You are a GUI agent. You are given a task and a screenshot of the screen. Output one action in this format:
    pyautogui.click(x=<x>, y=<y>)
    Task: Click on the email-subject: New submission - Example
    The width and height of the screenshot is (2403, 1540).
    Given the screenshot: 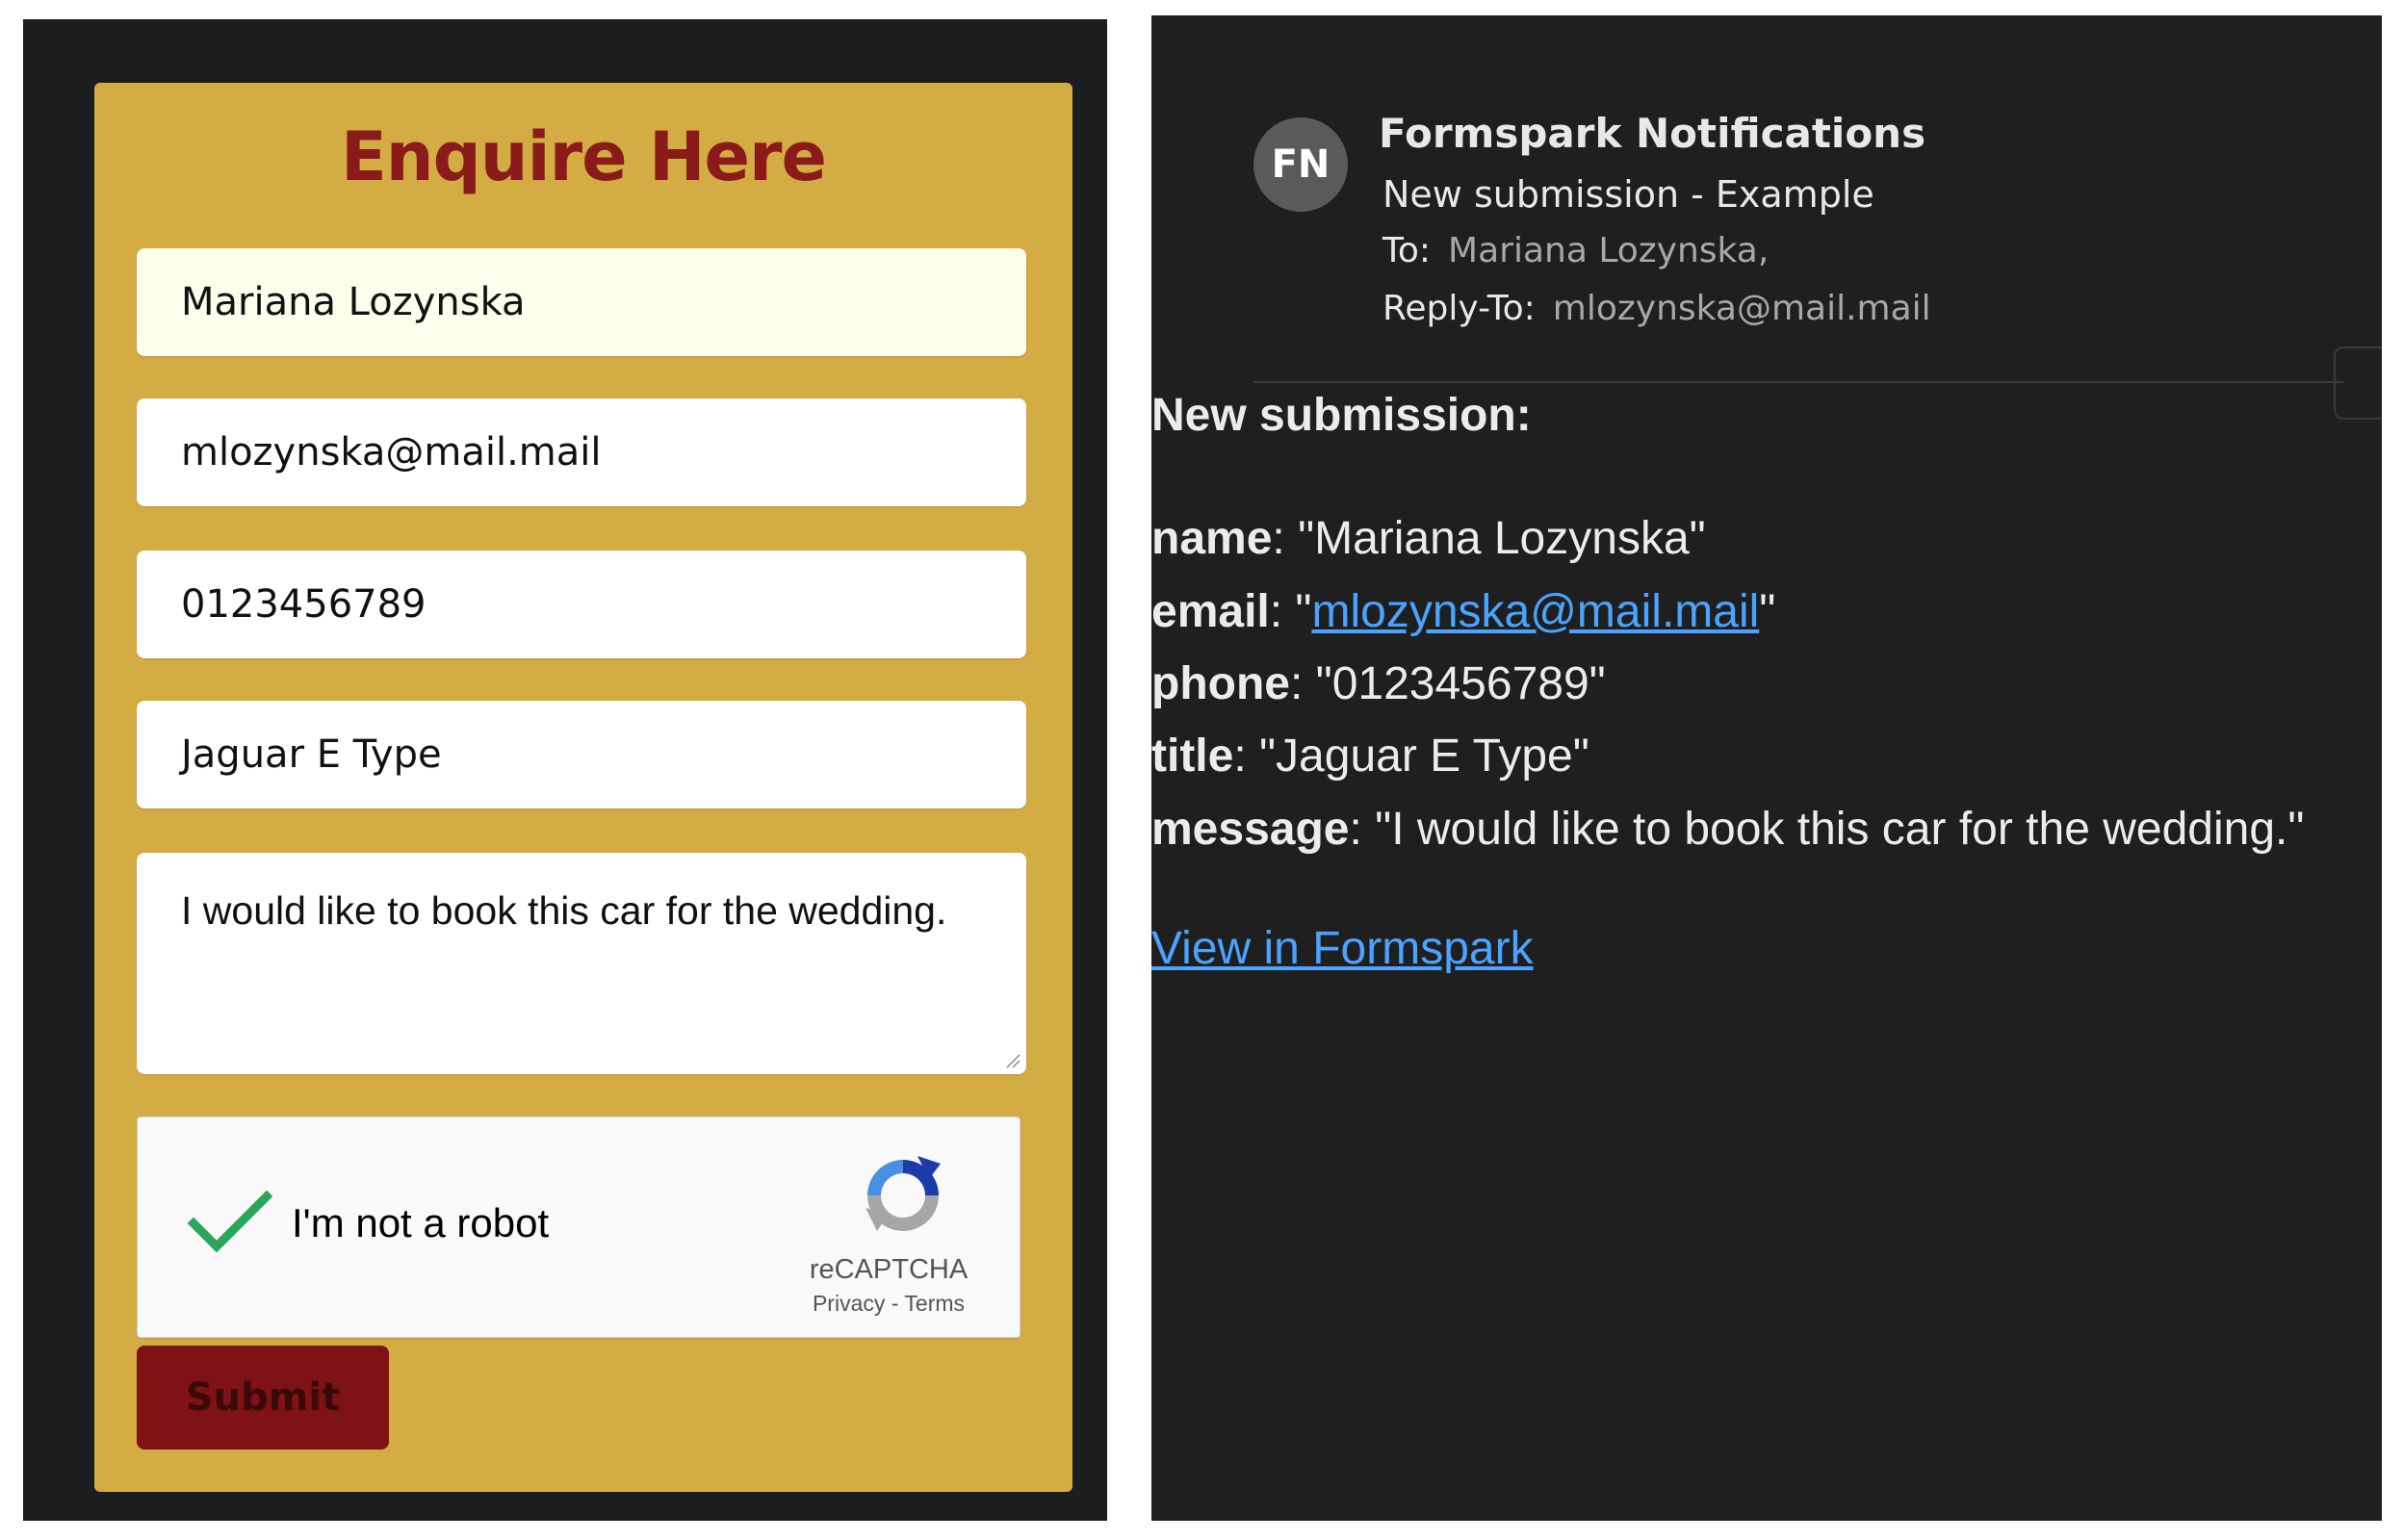 What is the action you would take?
    pyautogui.click(x=1628, y=194)
    